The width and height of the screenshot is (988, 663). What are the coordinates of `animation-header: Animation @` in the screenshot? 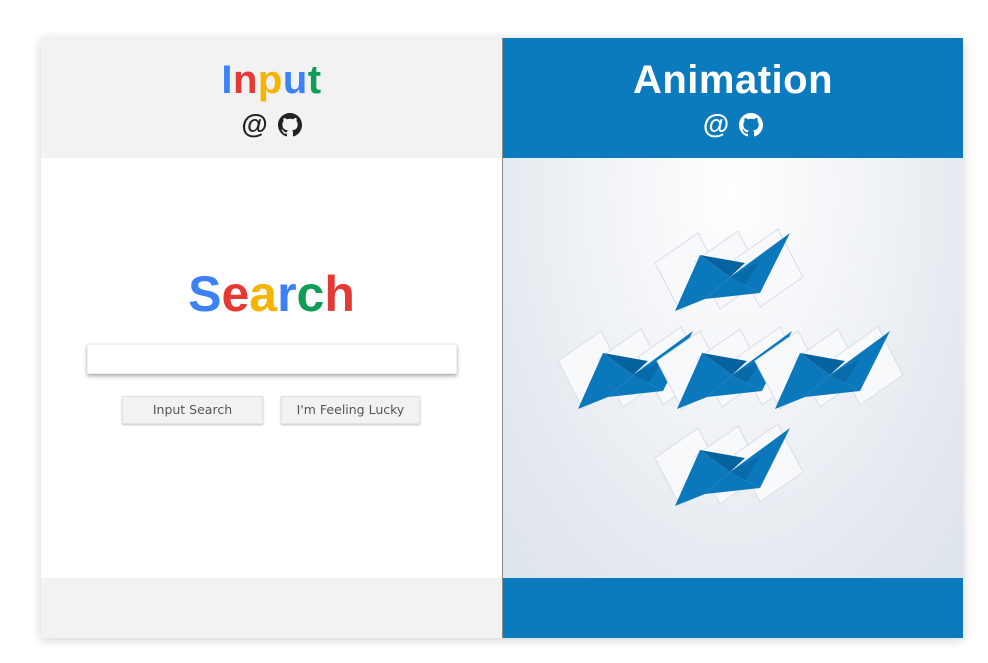 It's located at (733, 98).